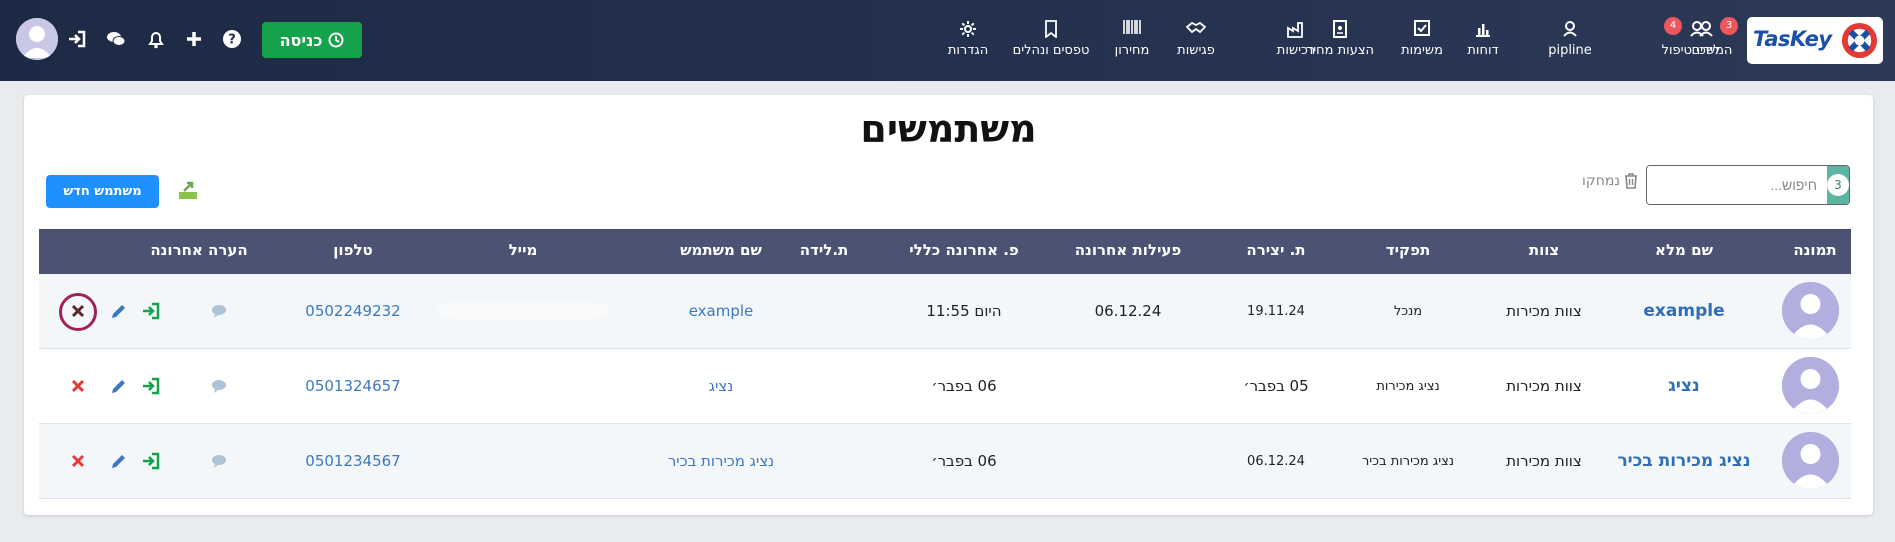 This screenshot has width=1895, height=542. What do you see at coordinates (964, 461) in the screenshot?
I see `row-last-general: 06 בפבר׳` at bounding box center [964, 461].